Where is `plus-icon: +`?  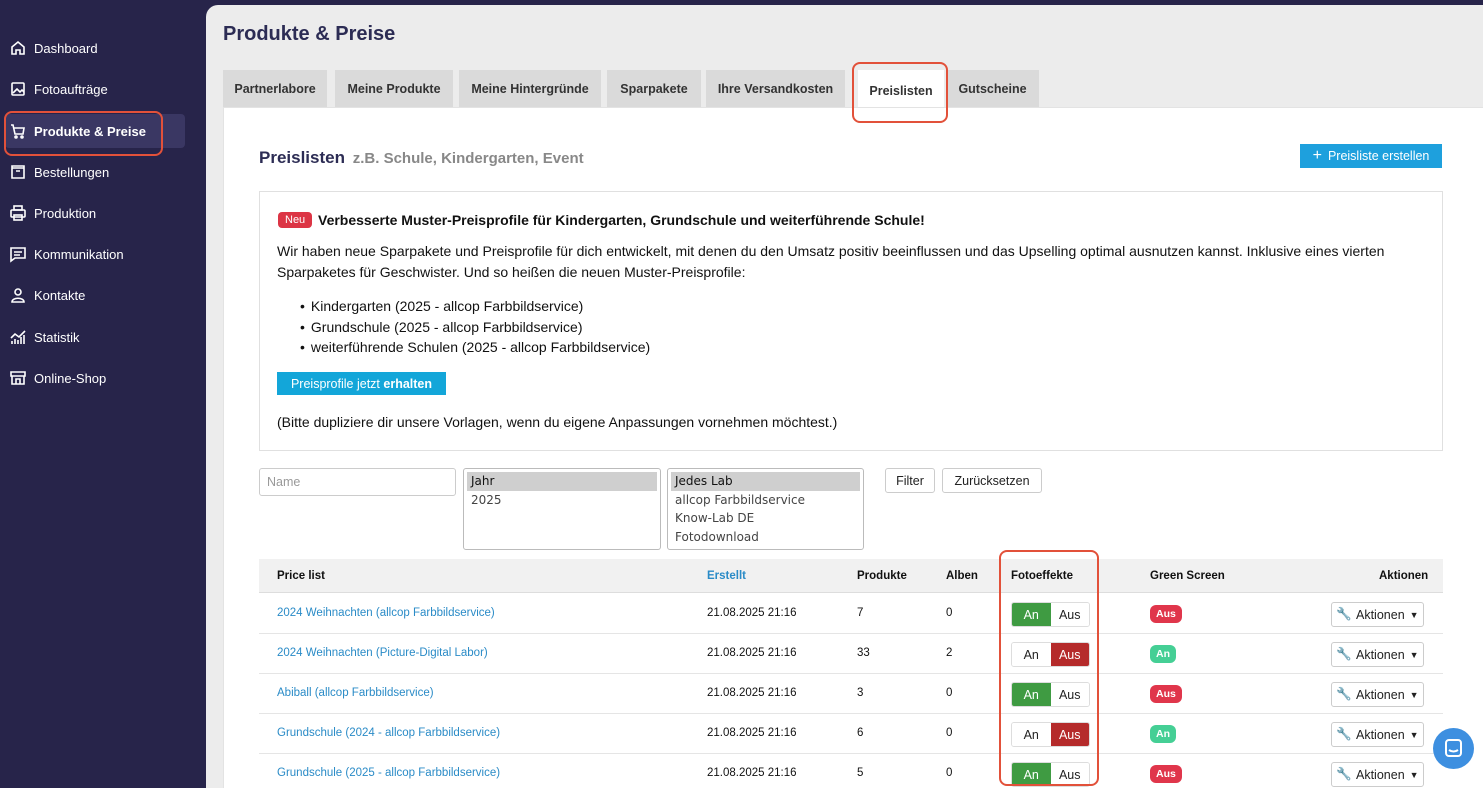
plus-icon: + is located at coordinates (1317, 155).